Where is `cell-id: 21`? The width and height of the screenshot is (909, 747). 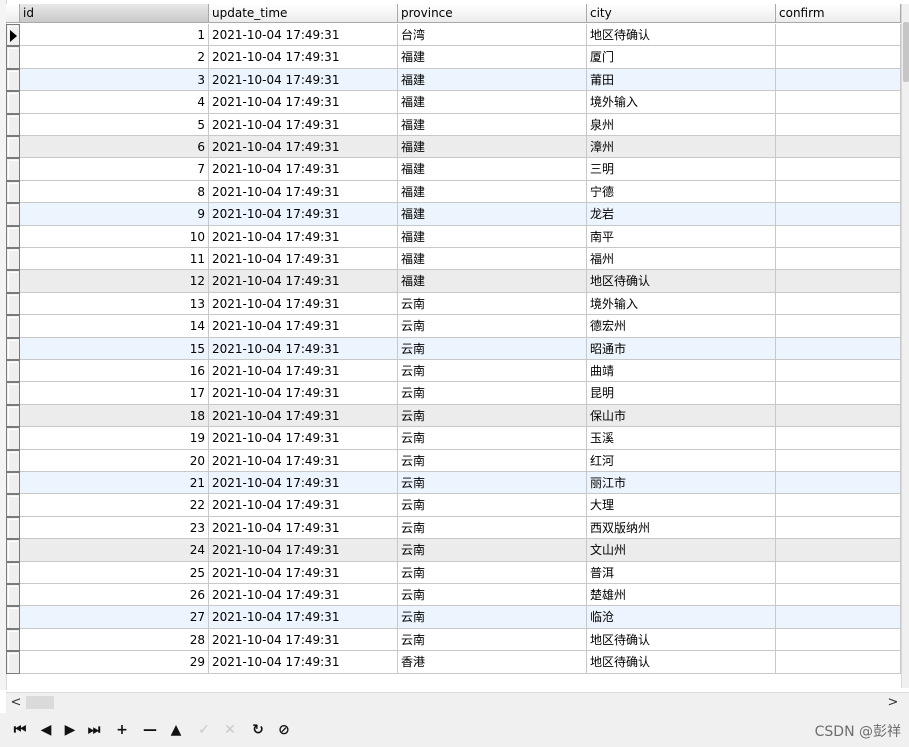
cell-id: 21 is located at coordinates (114, 483).